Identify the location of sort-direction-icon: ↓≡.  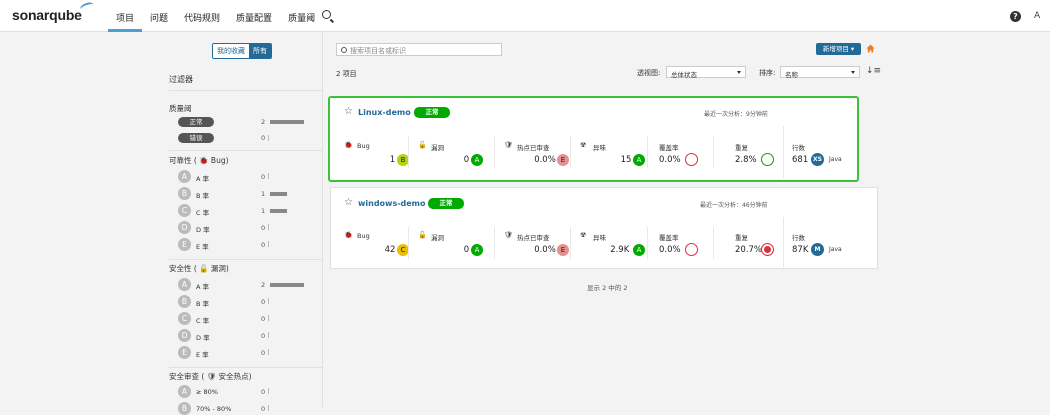
(873, 71).